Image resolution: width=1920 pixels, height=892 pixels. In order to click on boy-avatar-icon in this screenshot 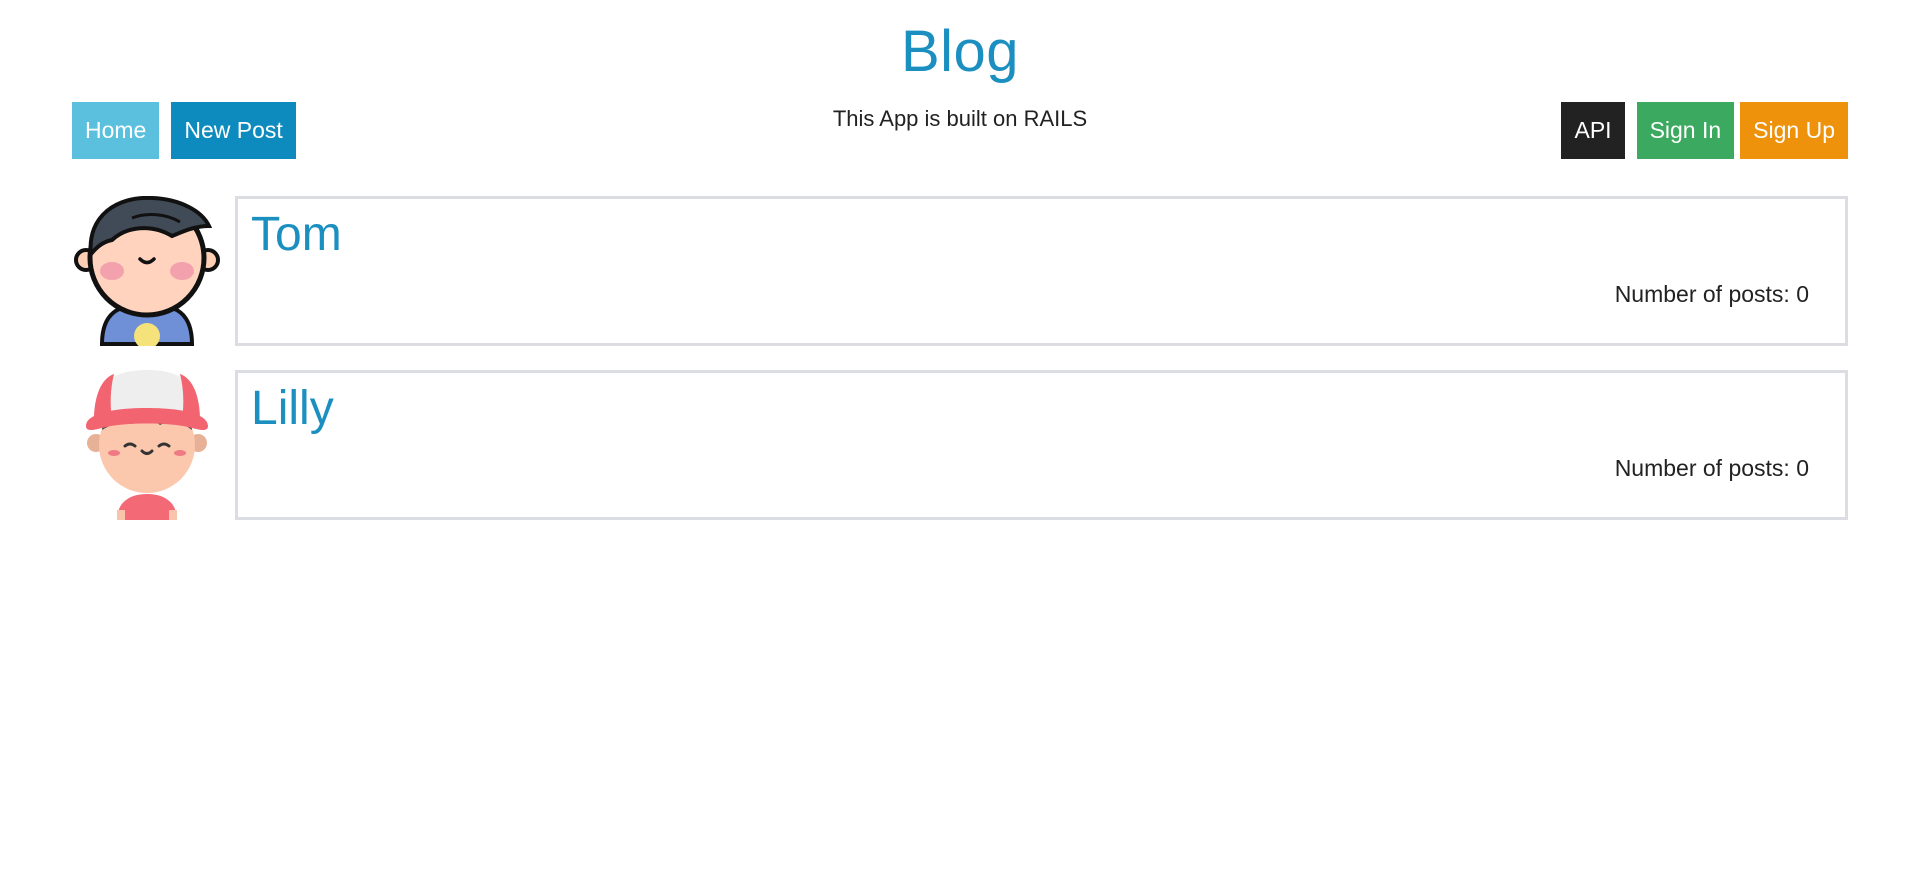, I will do `click(147, 272)`.